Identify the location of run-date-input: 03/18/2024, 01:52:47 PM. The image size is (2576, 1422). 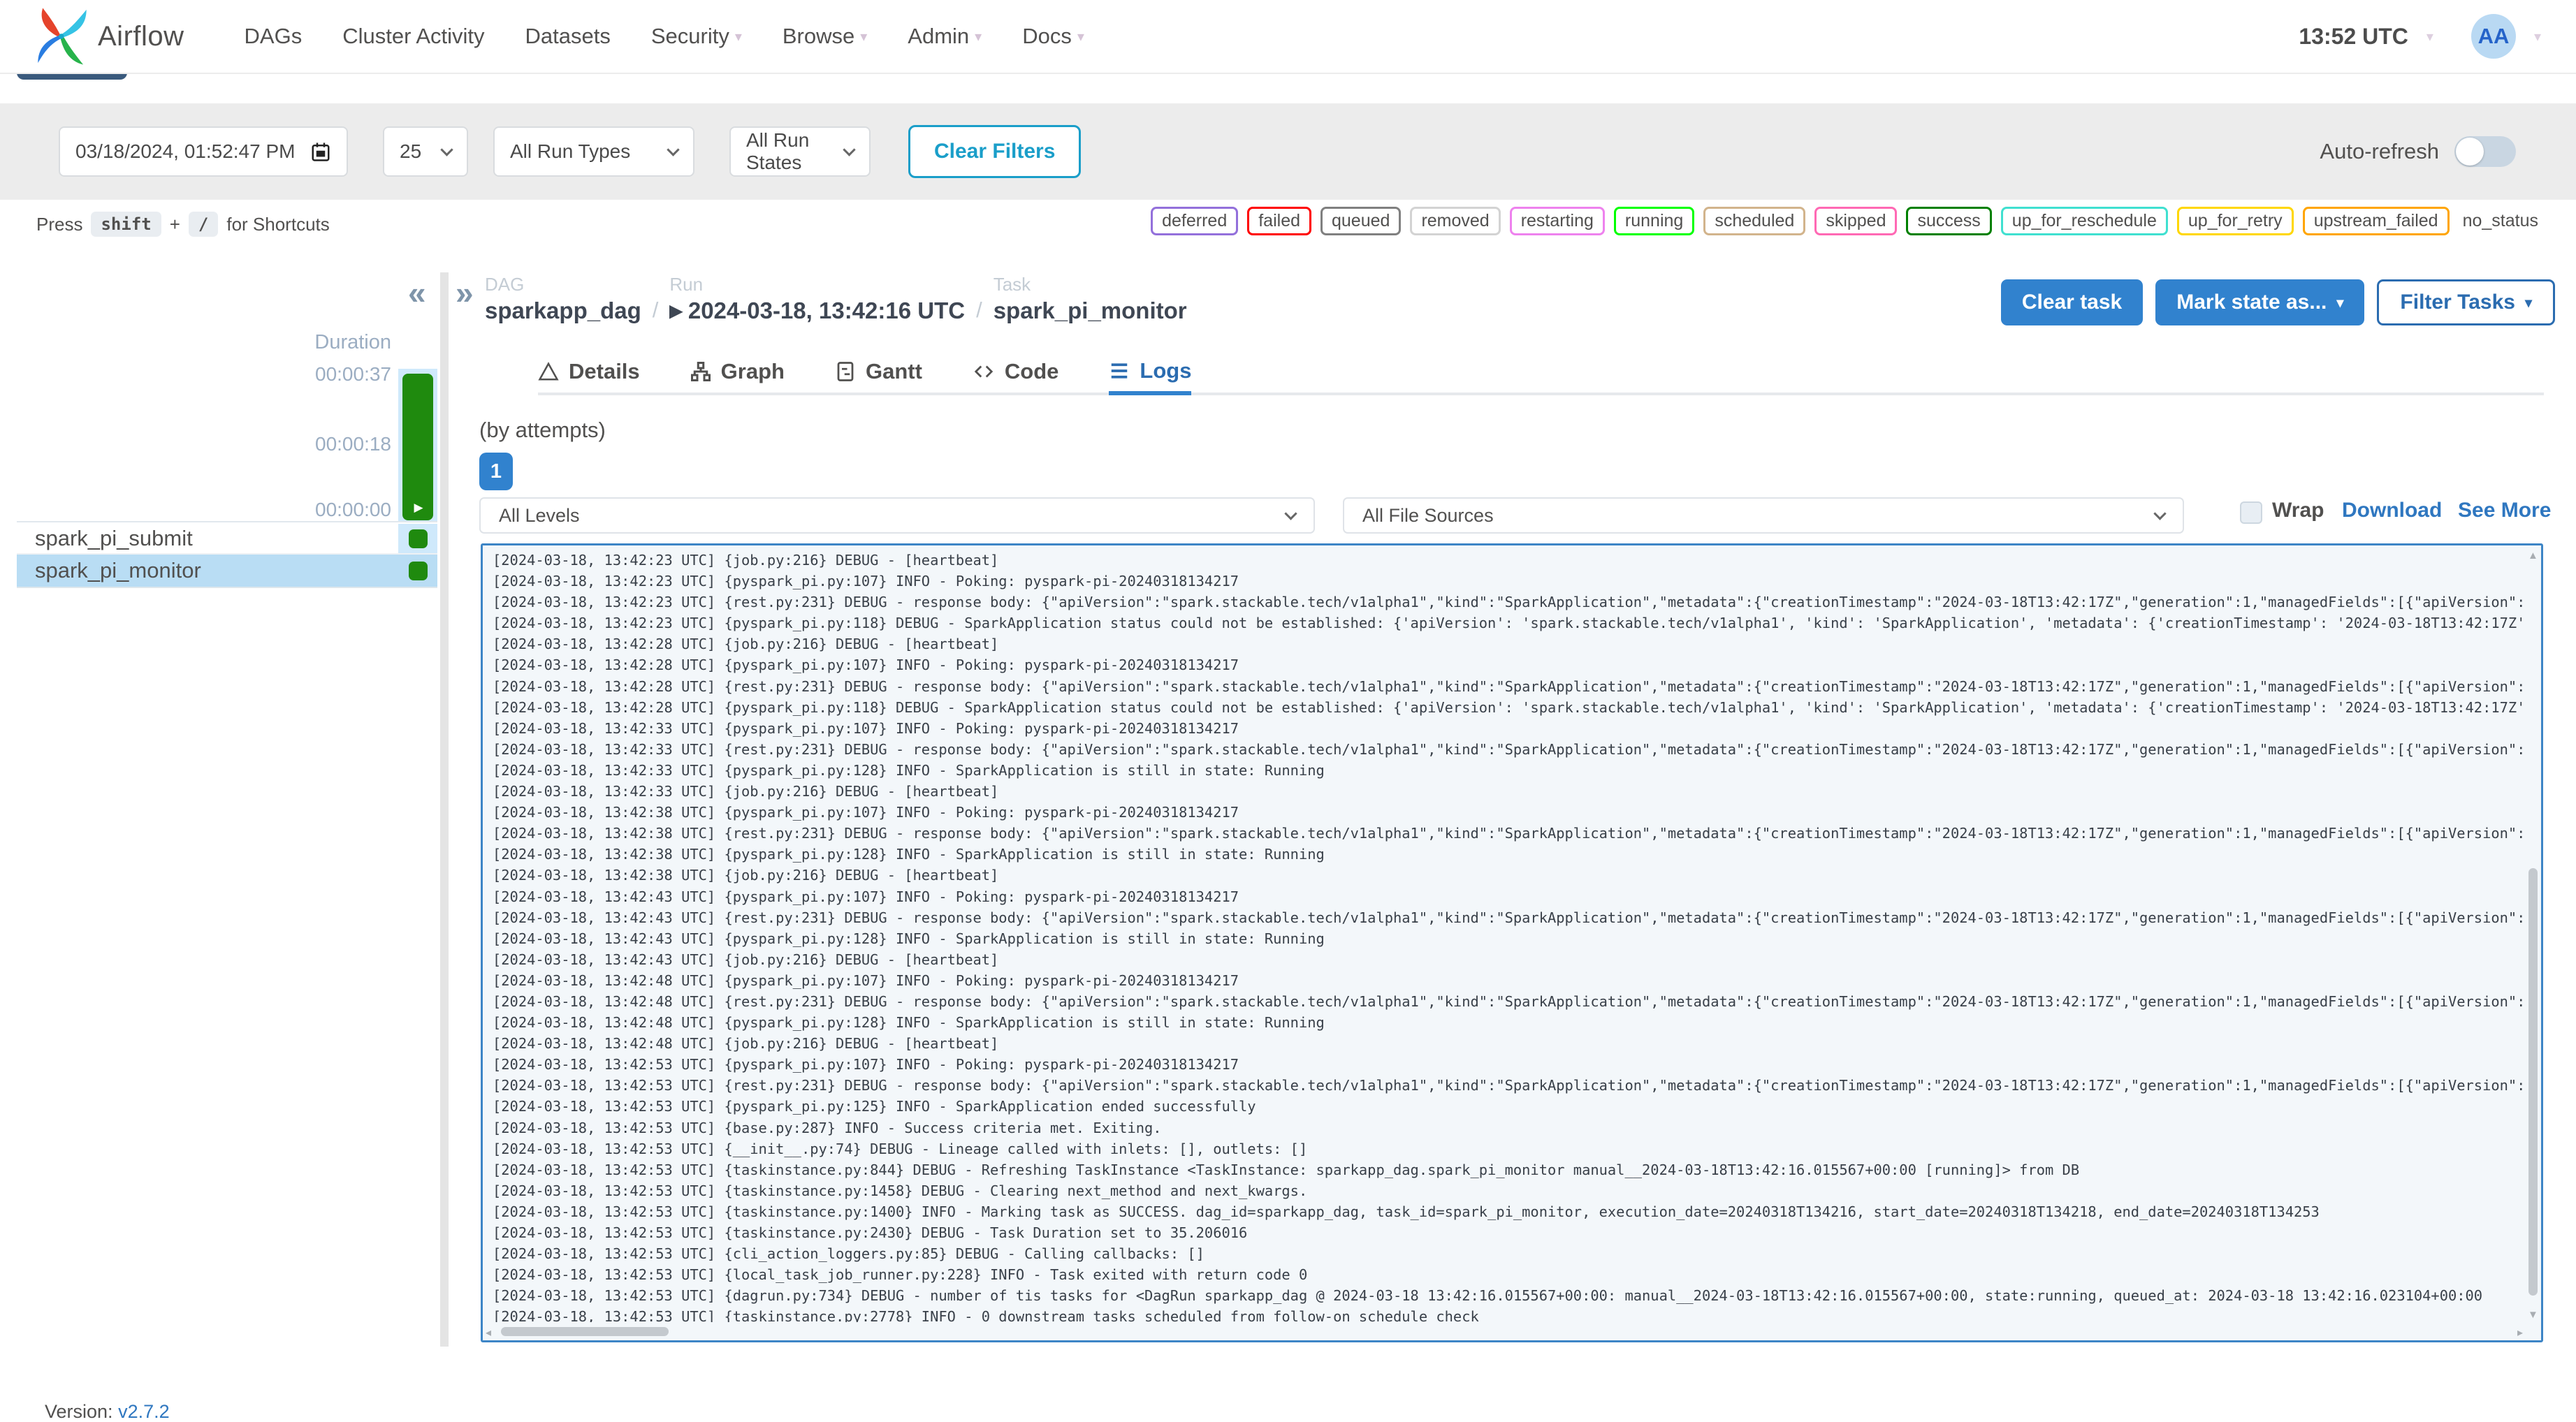
(203, 151).